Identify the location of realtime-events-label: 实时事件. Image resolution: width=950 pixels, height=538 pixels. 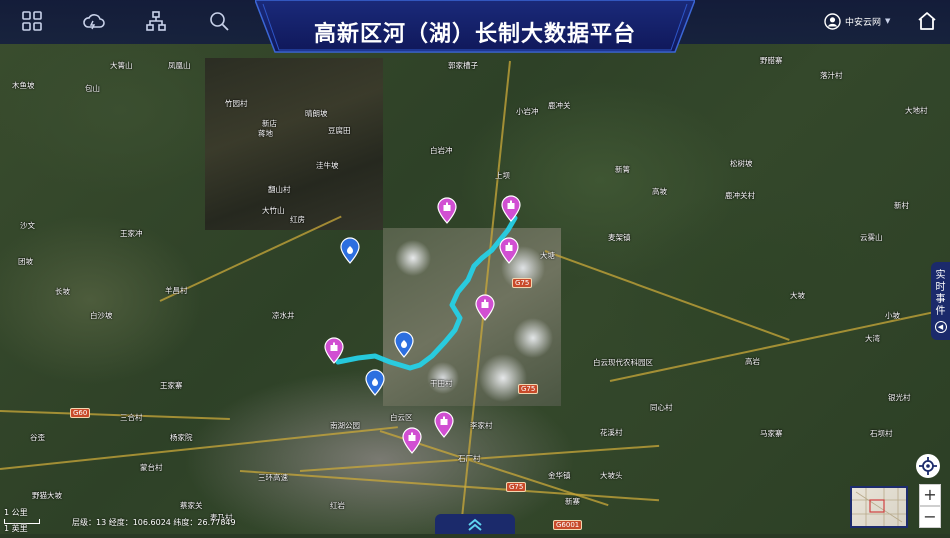
(940, 293).